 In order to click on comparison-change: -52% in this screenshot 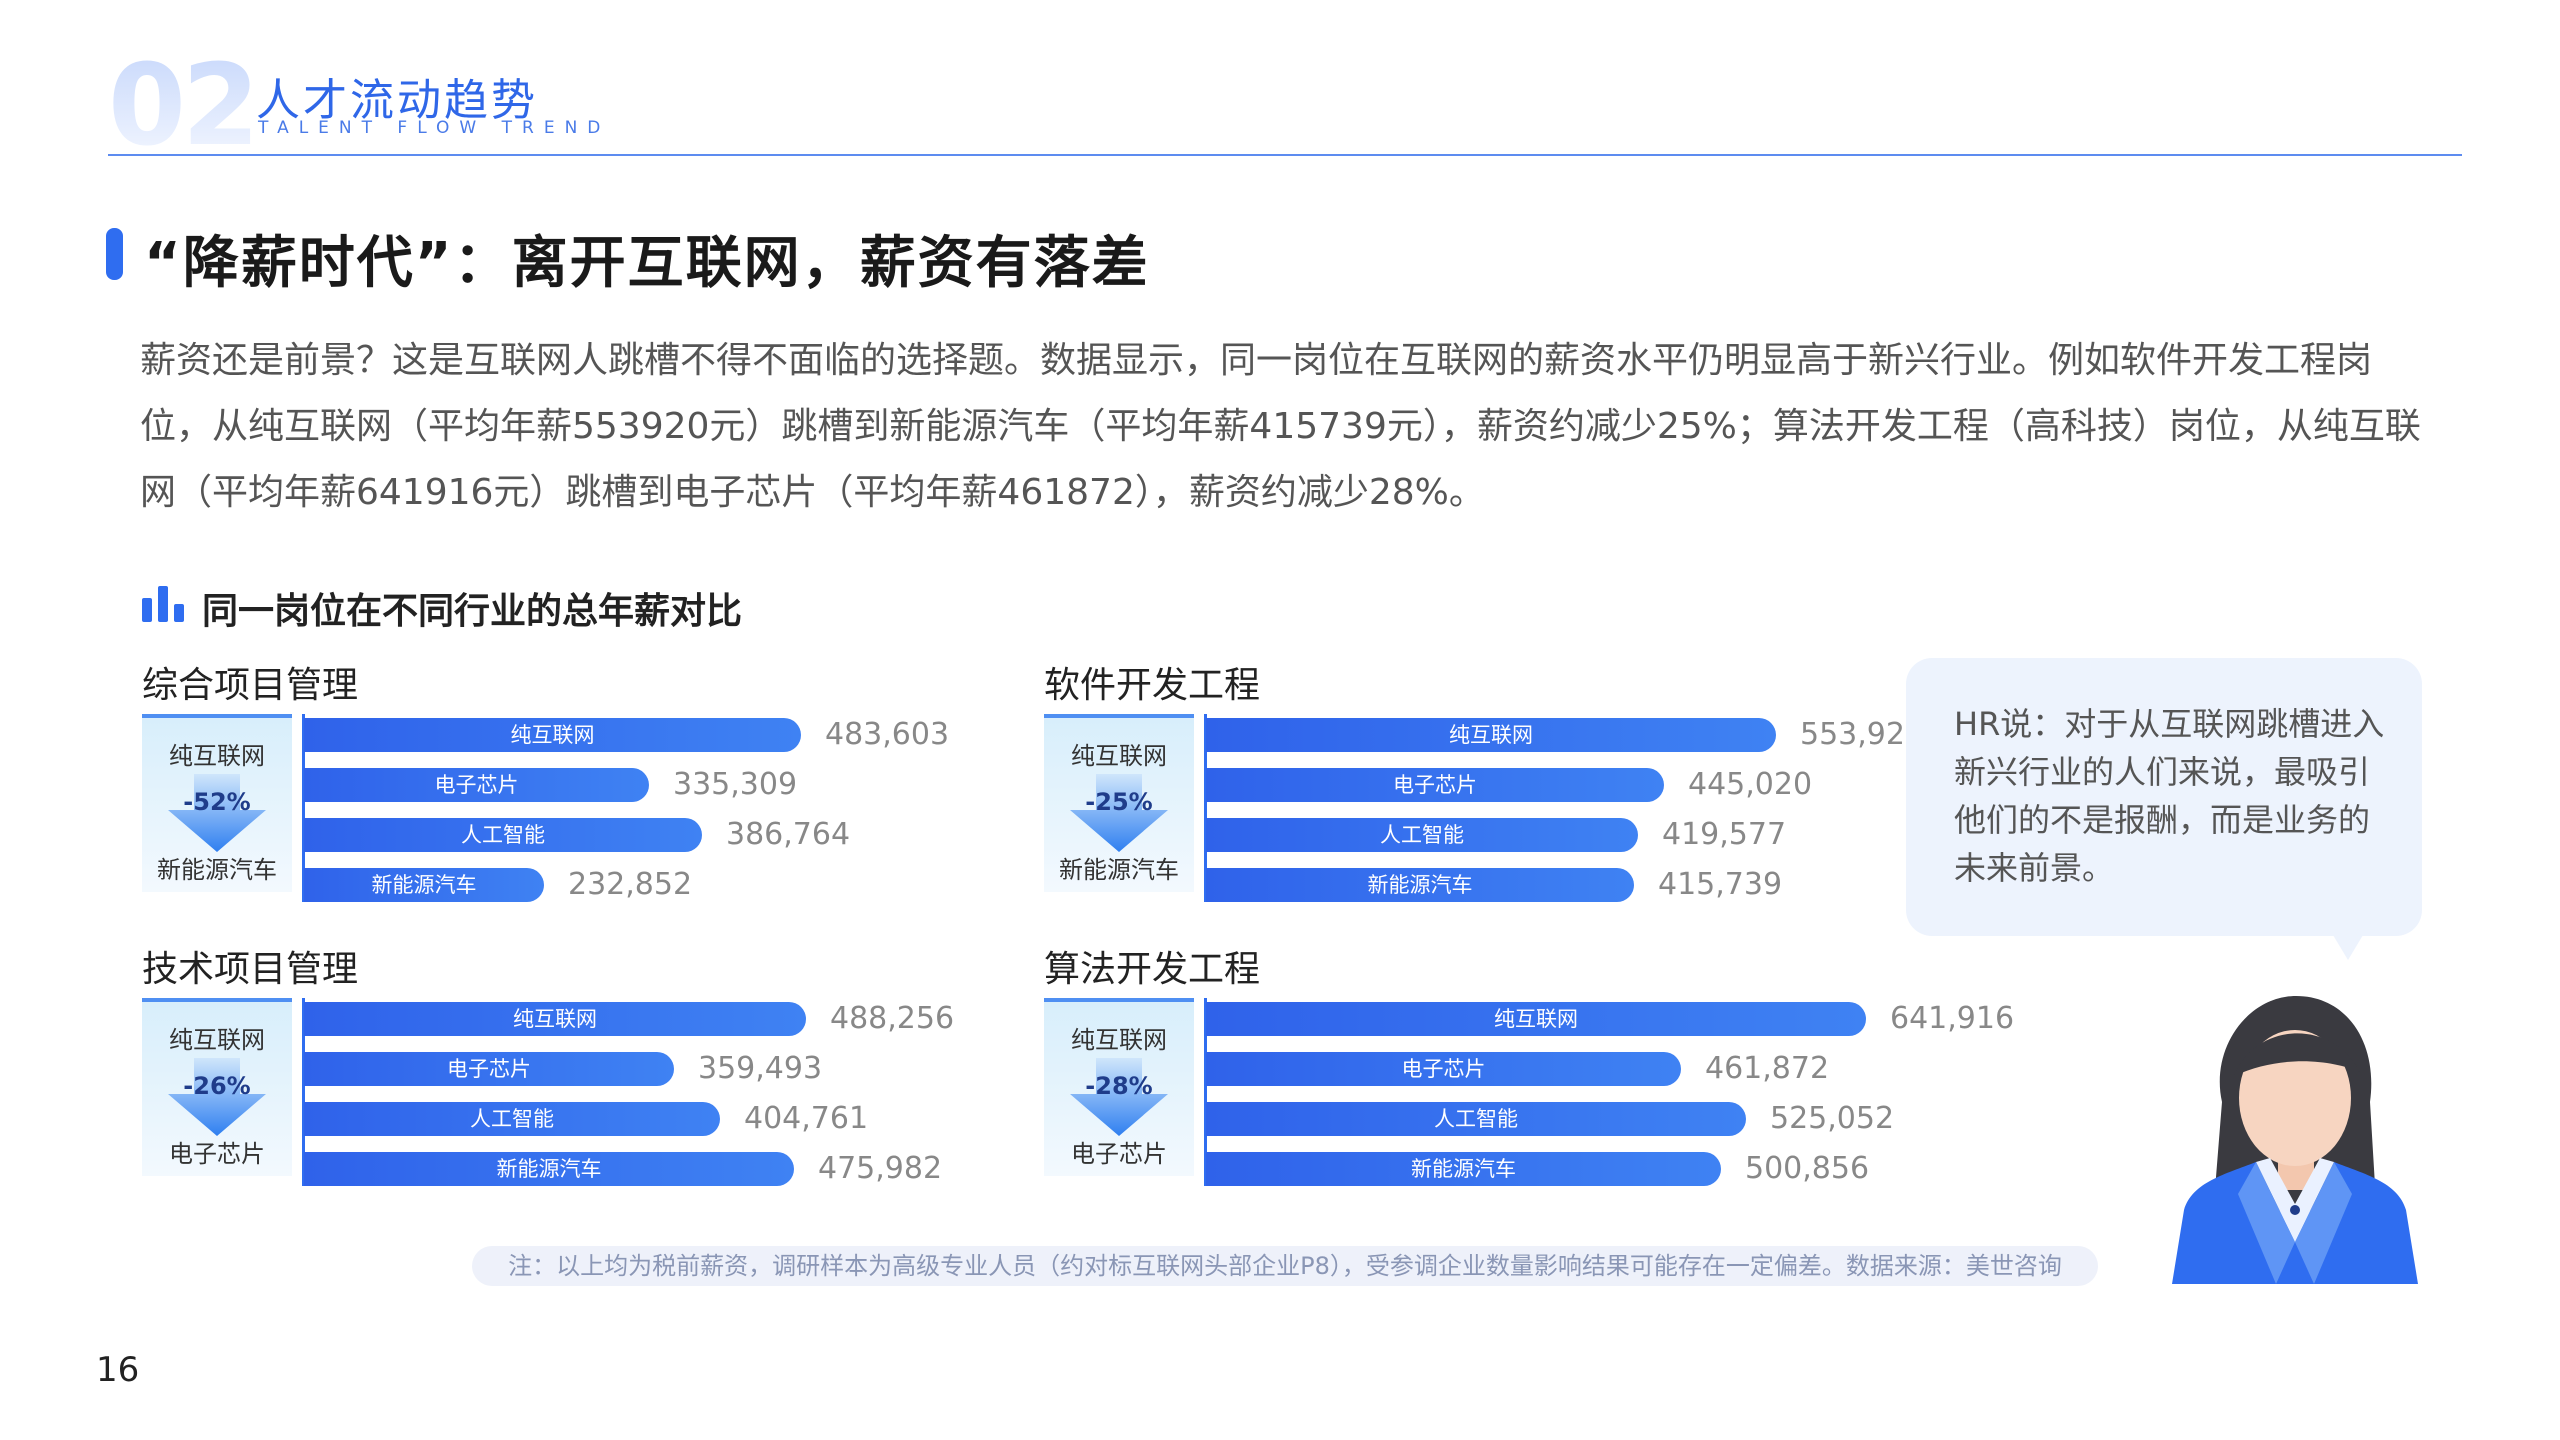, I will do `click(217, 802)`.